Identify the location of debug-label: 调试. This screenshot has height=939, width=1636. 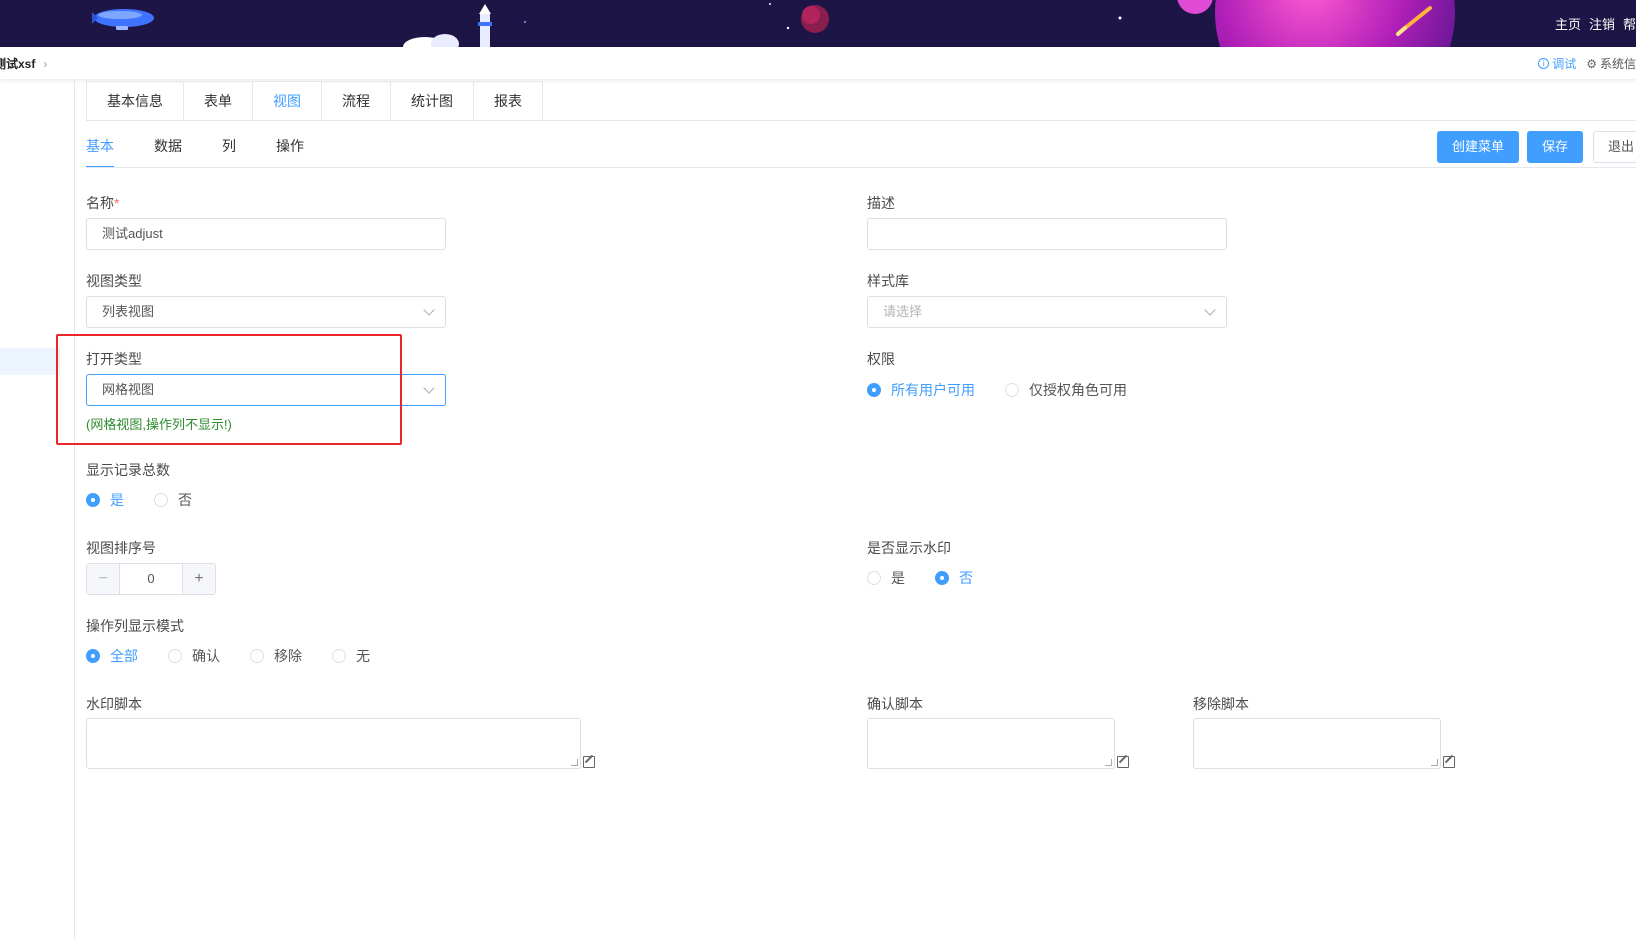
(1564, 64).